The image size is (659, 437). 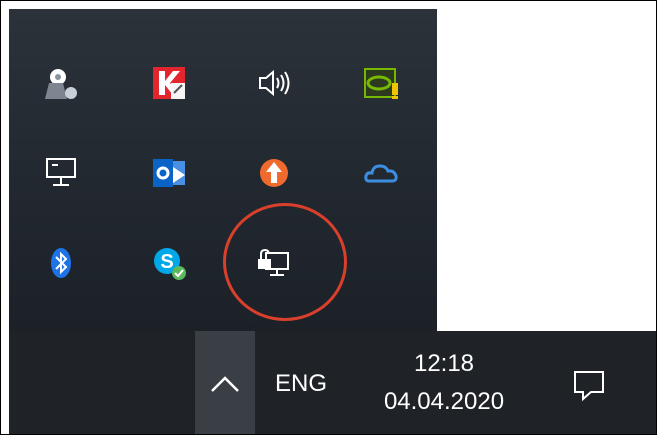 What do you see at coordinates (381, 83) in the screenshot?
I see `nvidia-icon` at bounding box center [381, 83].